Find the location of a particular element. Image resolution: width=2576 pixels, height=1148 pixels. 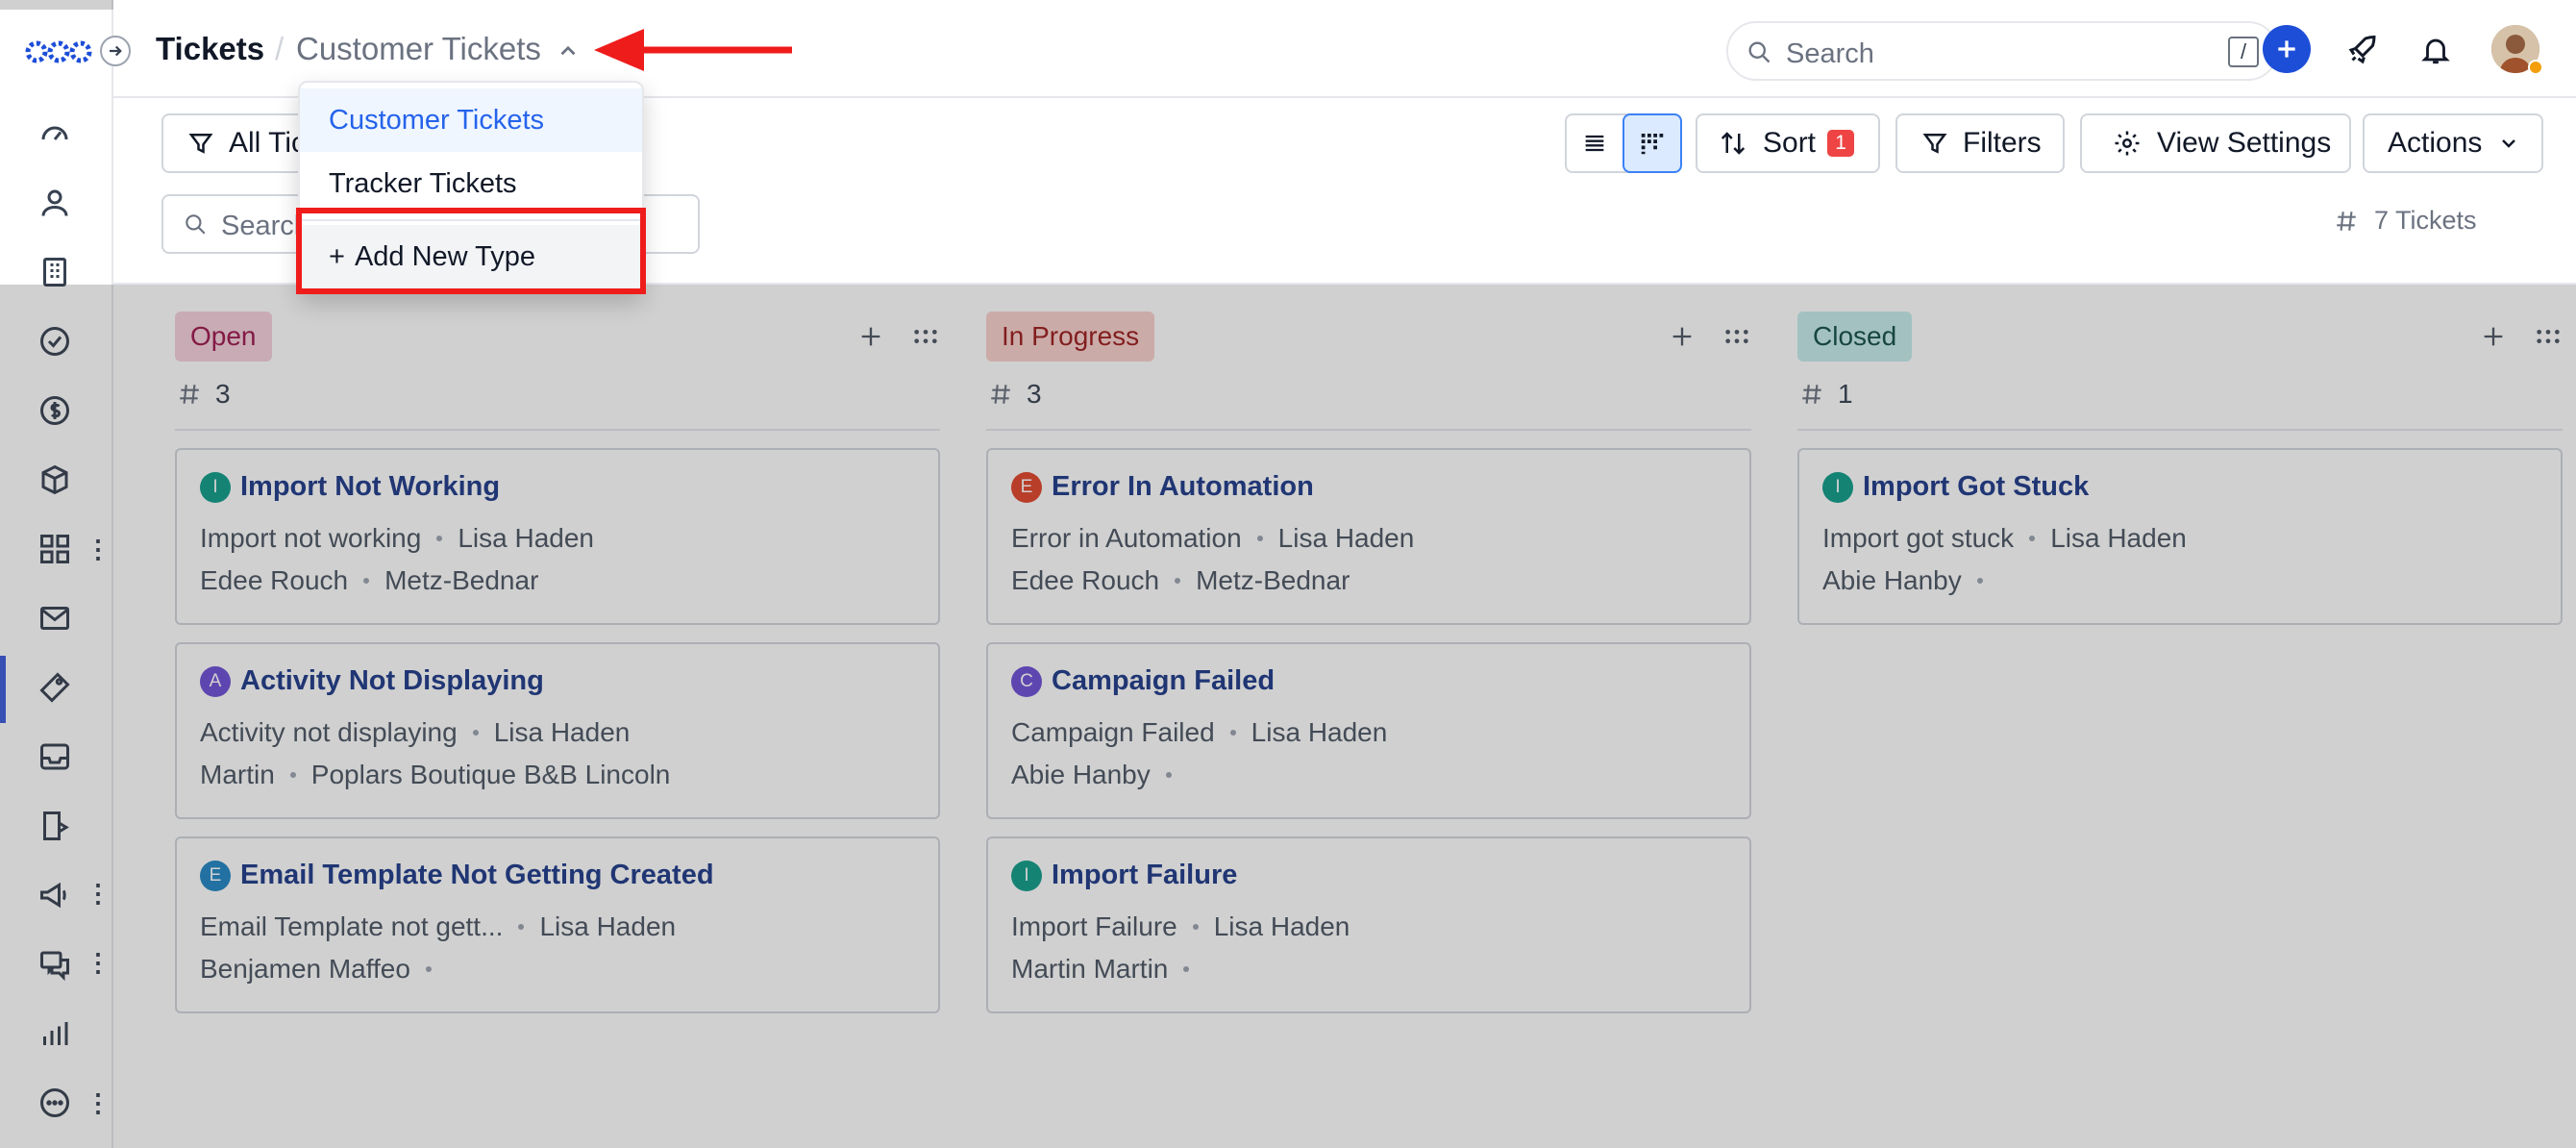

ticket-subject: Import Failure is located at coordinates (1094, 926).